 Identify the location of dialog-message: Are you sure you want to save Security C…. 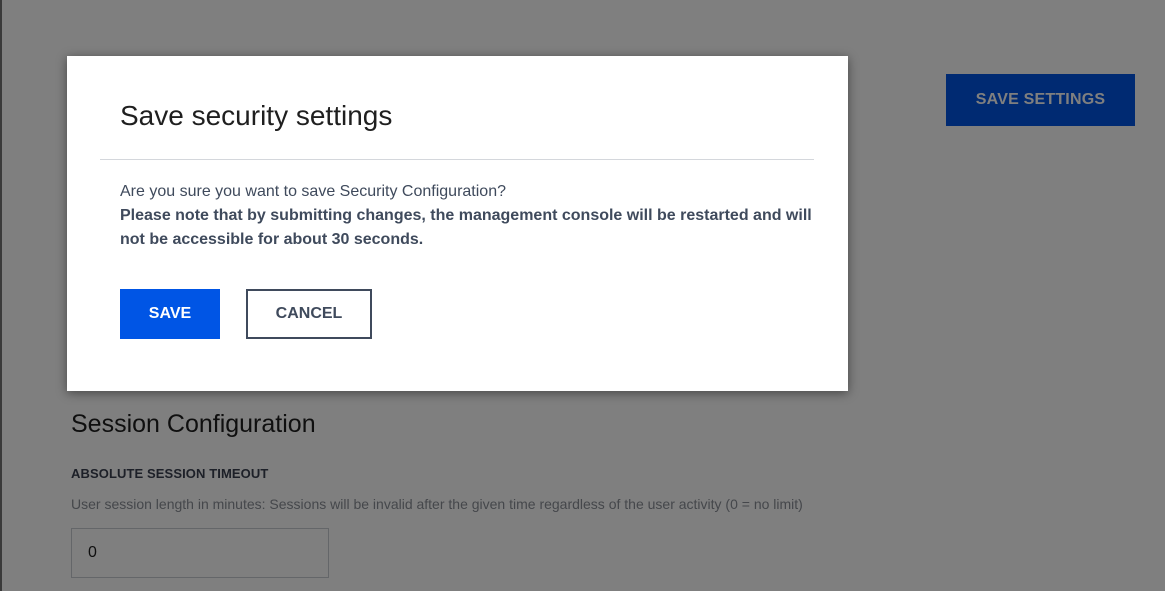
(313, 191).